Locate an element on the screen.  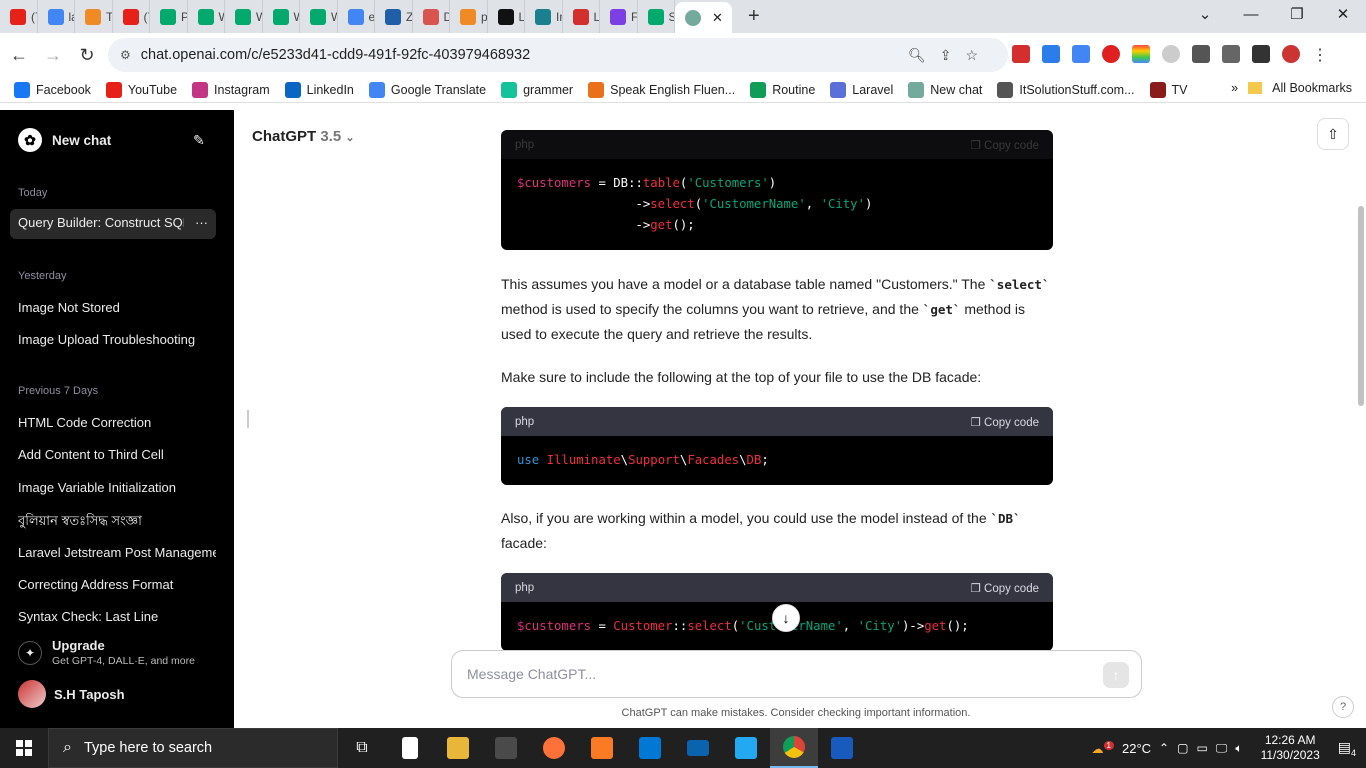
media-control-icon is located at coordinates (1231, 54).